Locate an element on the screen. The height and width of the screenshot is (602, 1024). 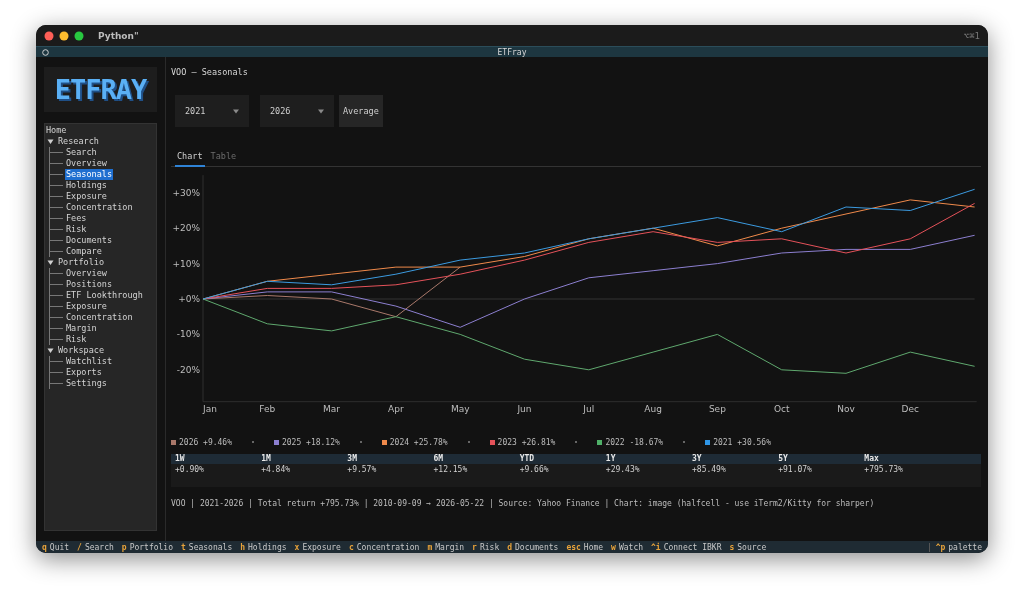
key-label: Watch is located at coordinates (631, 547).